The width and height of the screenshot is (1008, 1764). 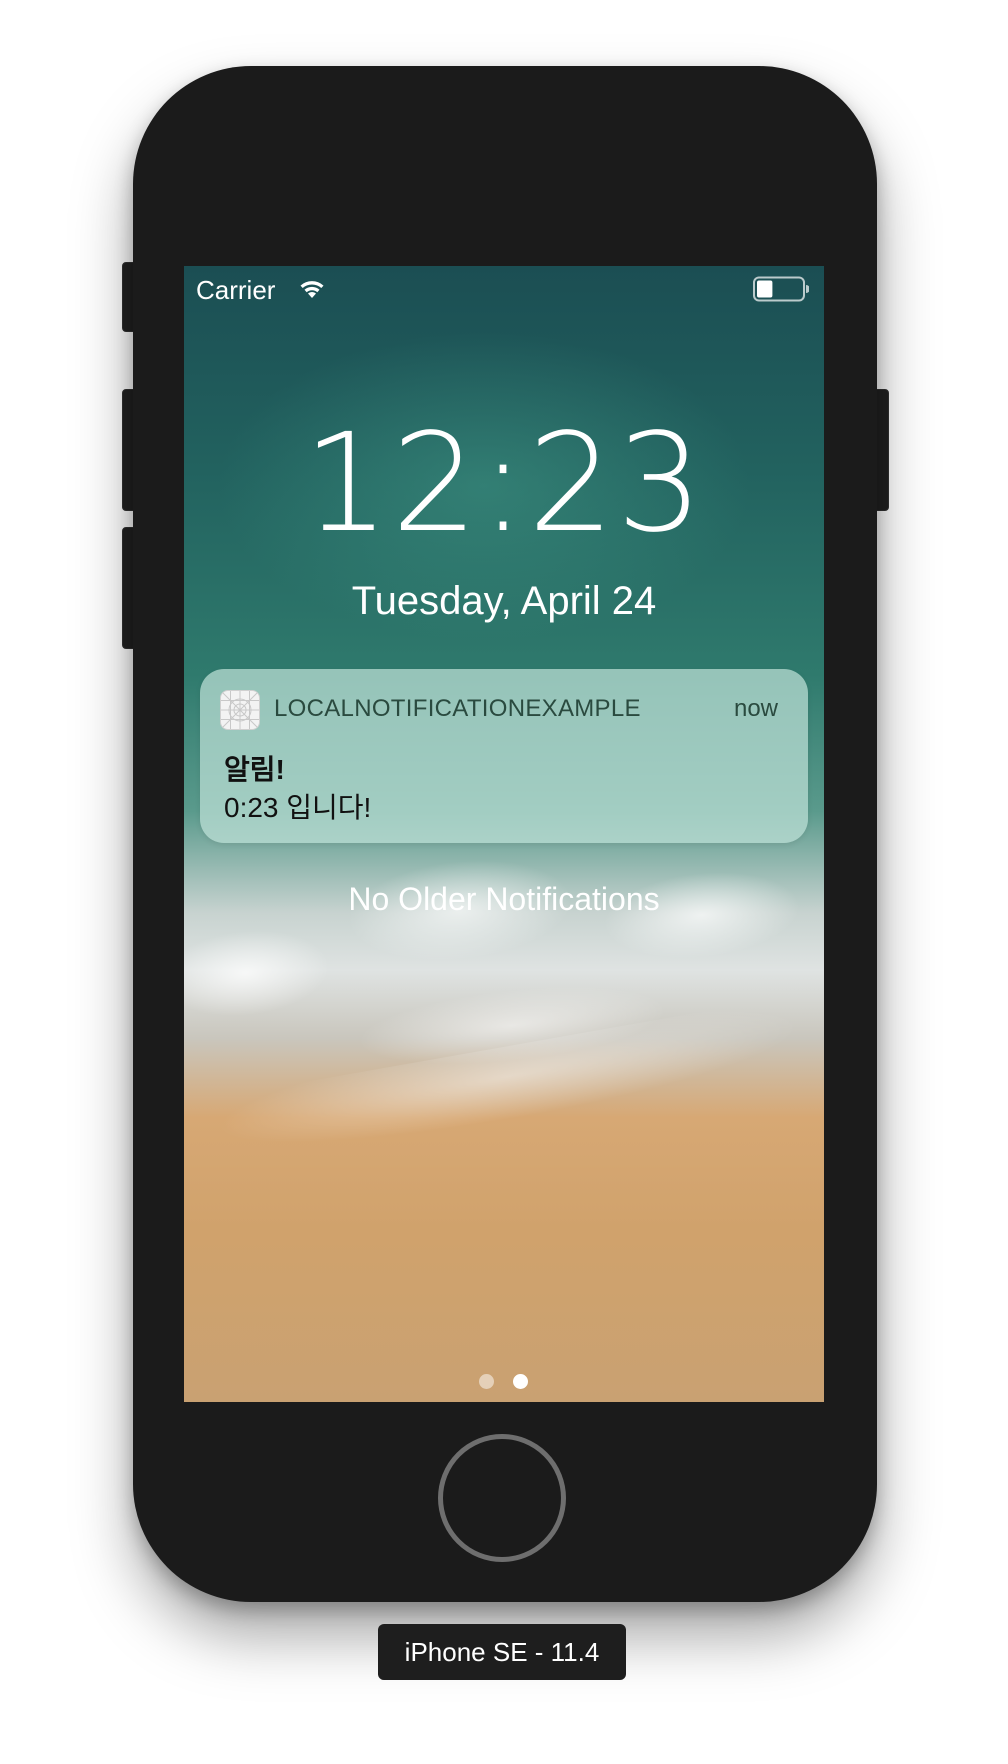 What do you see at coordinates (504, 484) in the screenshot?
I see `lock-screen-time: 12:23` at bounding box center [504, 484].